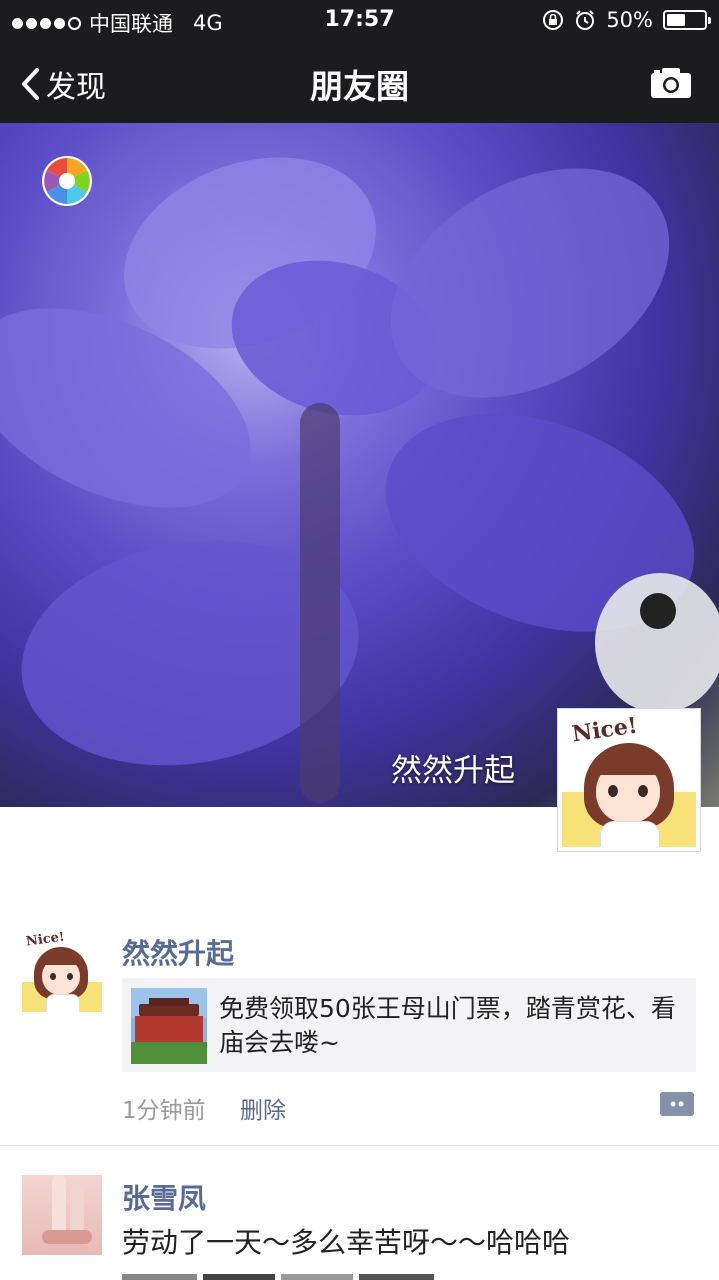 The image size is (719, 1280). What do you see at coordinates (359, 86) in the screenshot?
I see `page-title: 朋友圈` at bounding box center [359, 86].